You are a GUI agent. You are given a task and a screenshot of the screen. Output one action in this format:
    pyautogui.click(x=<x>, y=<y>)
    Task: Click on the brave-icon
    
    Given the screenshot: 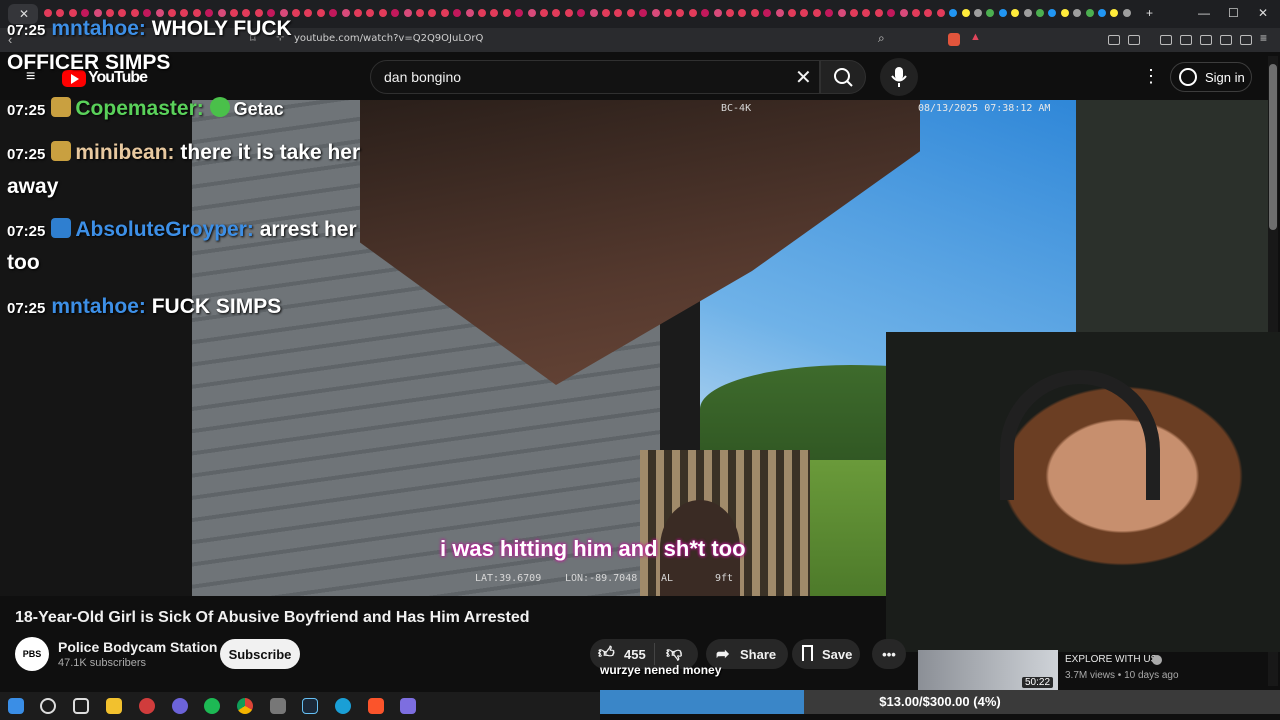 What is the action you would take?
    pyautogui.click(x=376, y=706)
    